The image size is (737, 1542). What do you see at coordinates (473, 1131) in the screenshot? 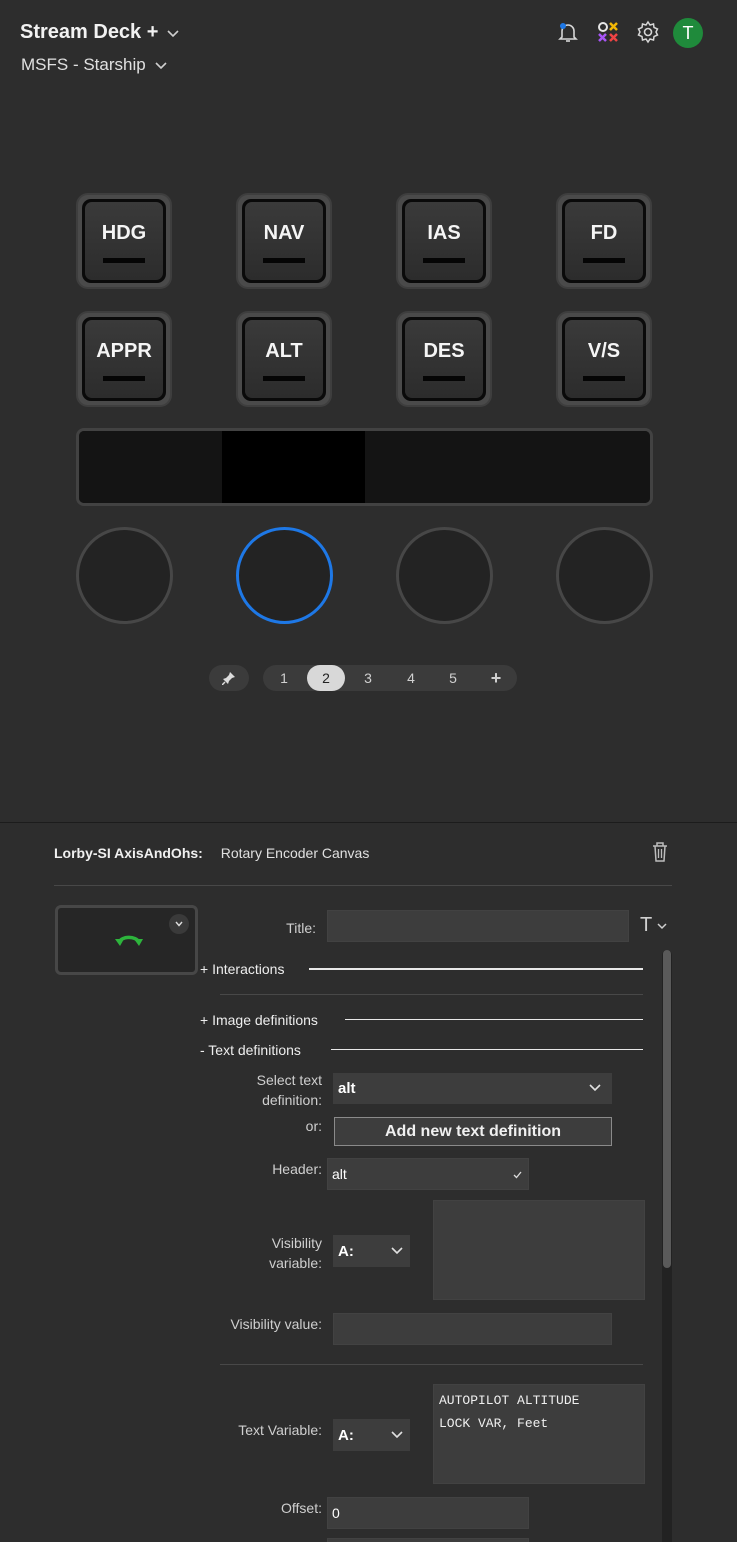
I see `add-text-definition-button: Add new text definition` at bounding box center [473, 1131].